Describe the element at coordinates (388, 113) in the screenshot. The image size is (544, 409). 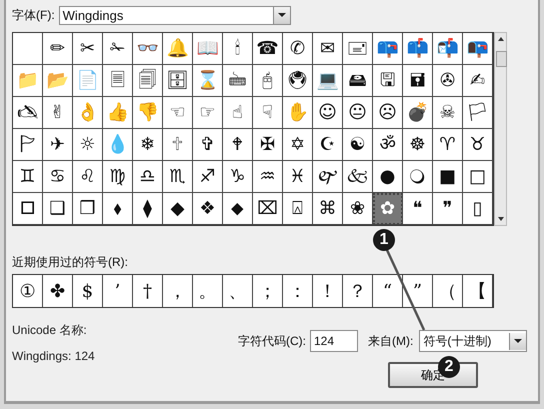
I see `symbol-cell: ☹` at that location.